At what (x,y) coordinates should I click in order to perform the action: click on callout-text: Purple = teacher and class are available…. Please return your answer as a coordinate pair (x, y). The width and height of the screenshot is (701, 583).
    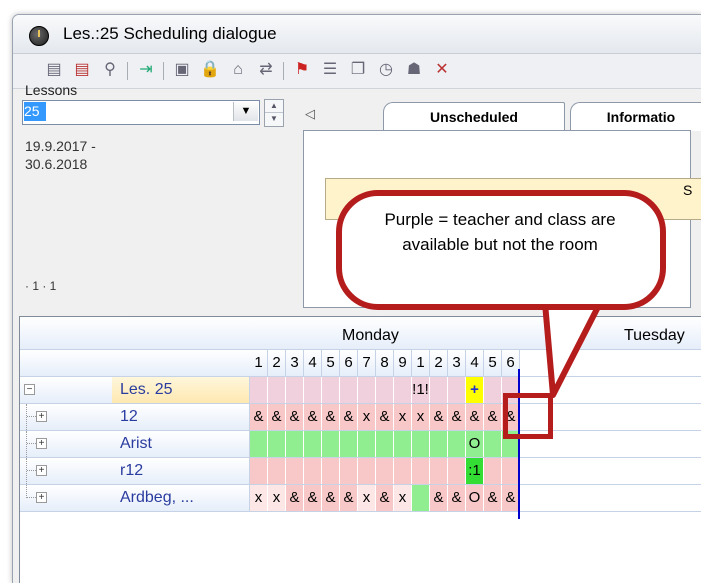
    Looking at the image, I should click on (500, 232).